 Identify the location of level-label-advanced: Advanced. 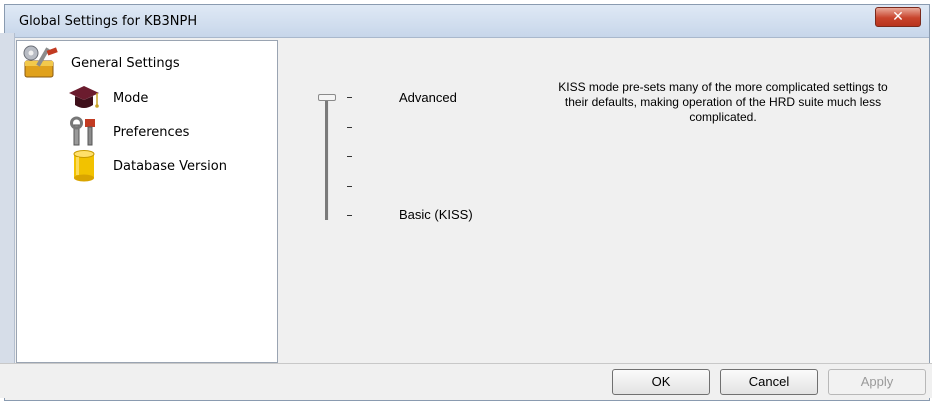
(428, 97).